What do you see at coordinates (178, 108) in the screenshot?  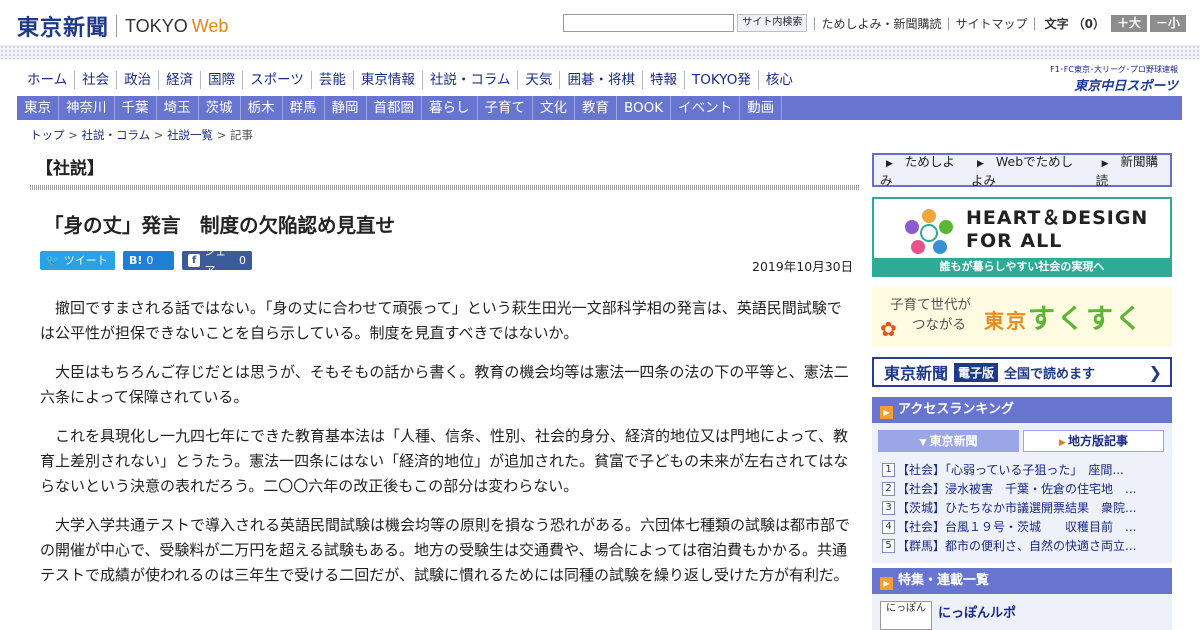 I see `region-saitama: 埼玉` at bounding box center [178, 108].